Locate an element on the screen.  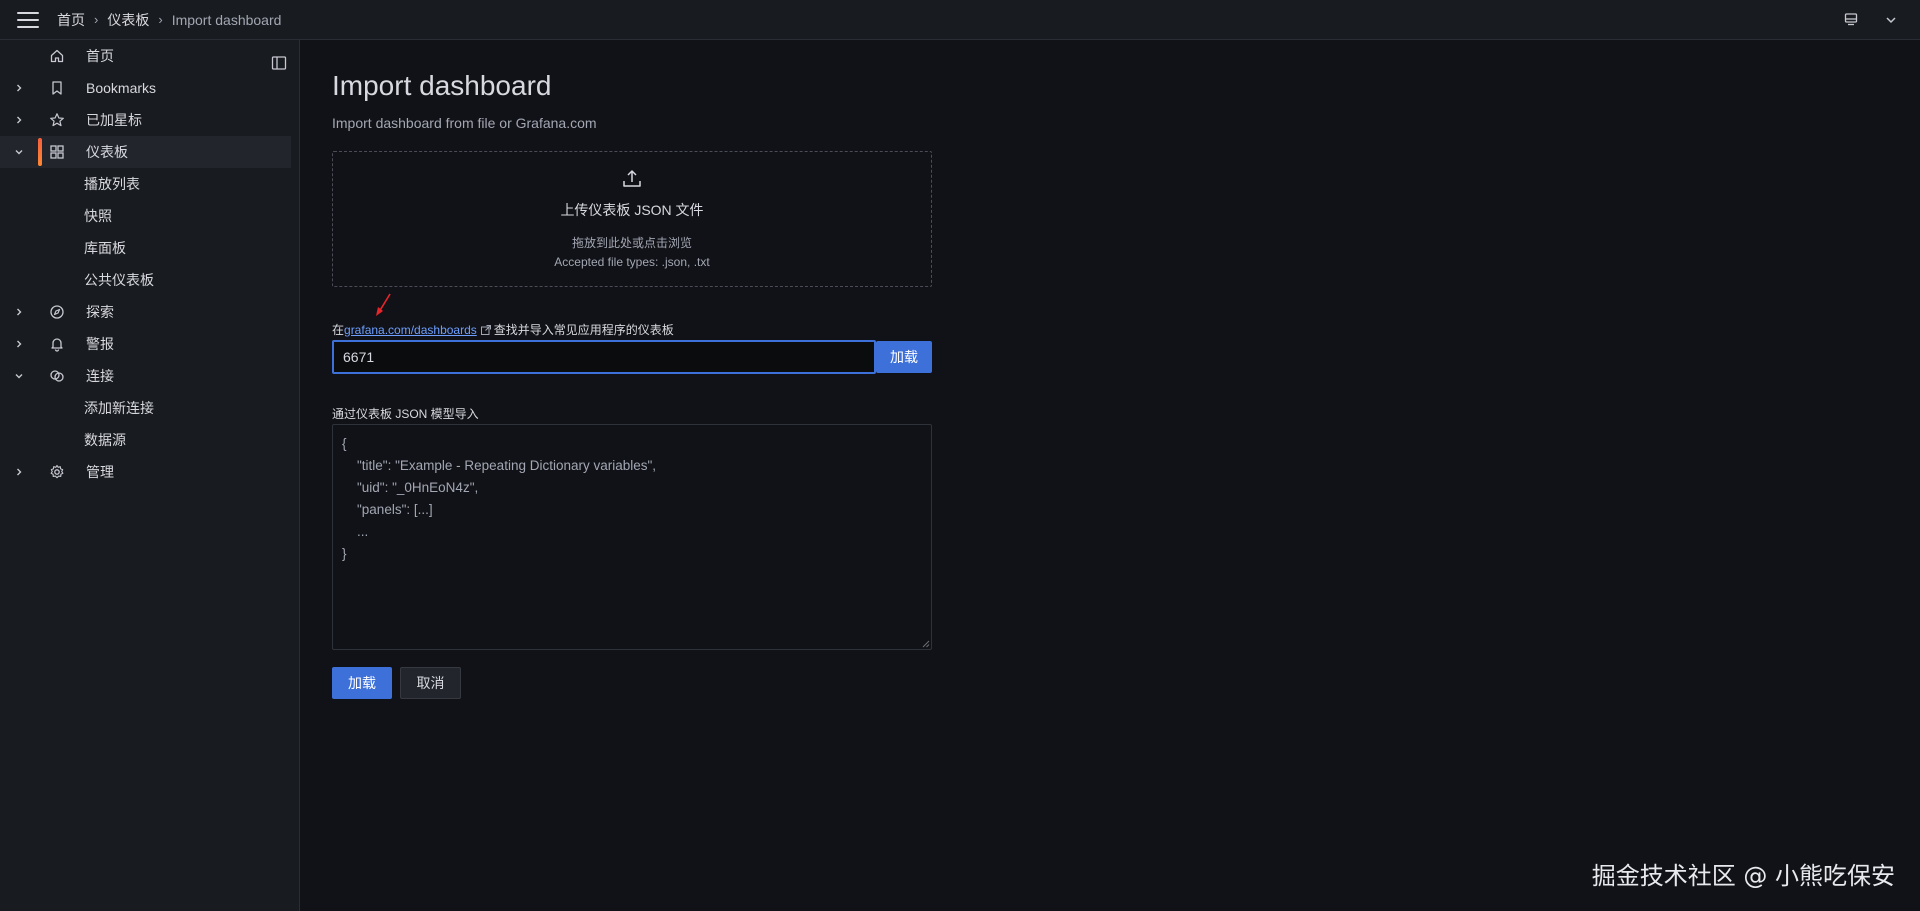
red-arrow-annotation-icon is located at coordinates (383, 304).